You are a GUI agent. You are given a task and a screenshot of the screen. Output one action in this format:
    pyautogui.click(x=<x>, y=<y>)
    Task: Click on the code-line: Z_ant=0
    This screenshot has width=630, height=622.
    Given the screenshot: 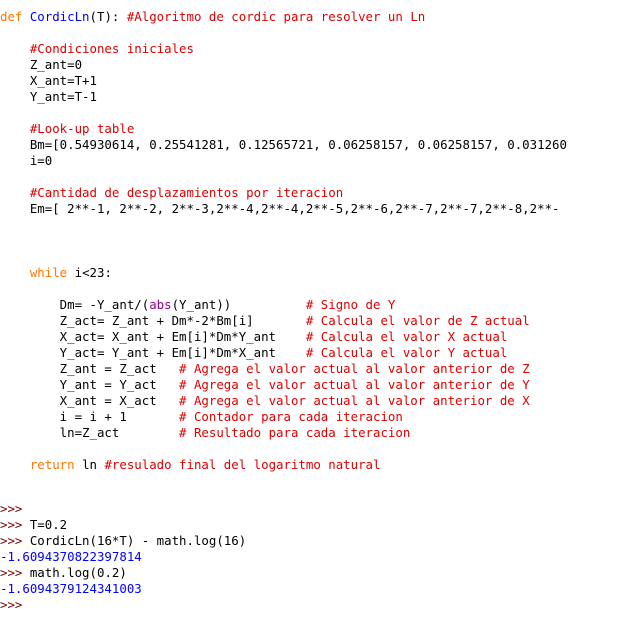 What is the action you would take?
    pyautogui.click(x=41, y=64)
    